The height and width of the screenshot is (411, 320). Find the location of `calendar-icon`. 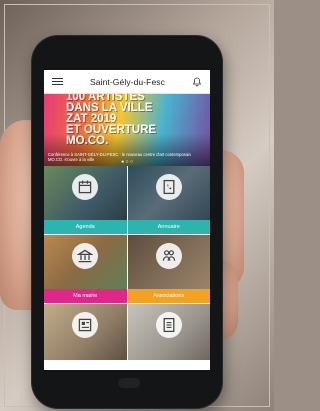

calendar-icon is located at coordinates (85, 187).